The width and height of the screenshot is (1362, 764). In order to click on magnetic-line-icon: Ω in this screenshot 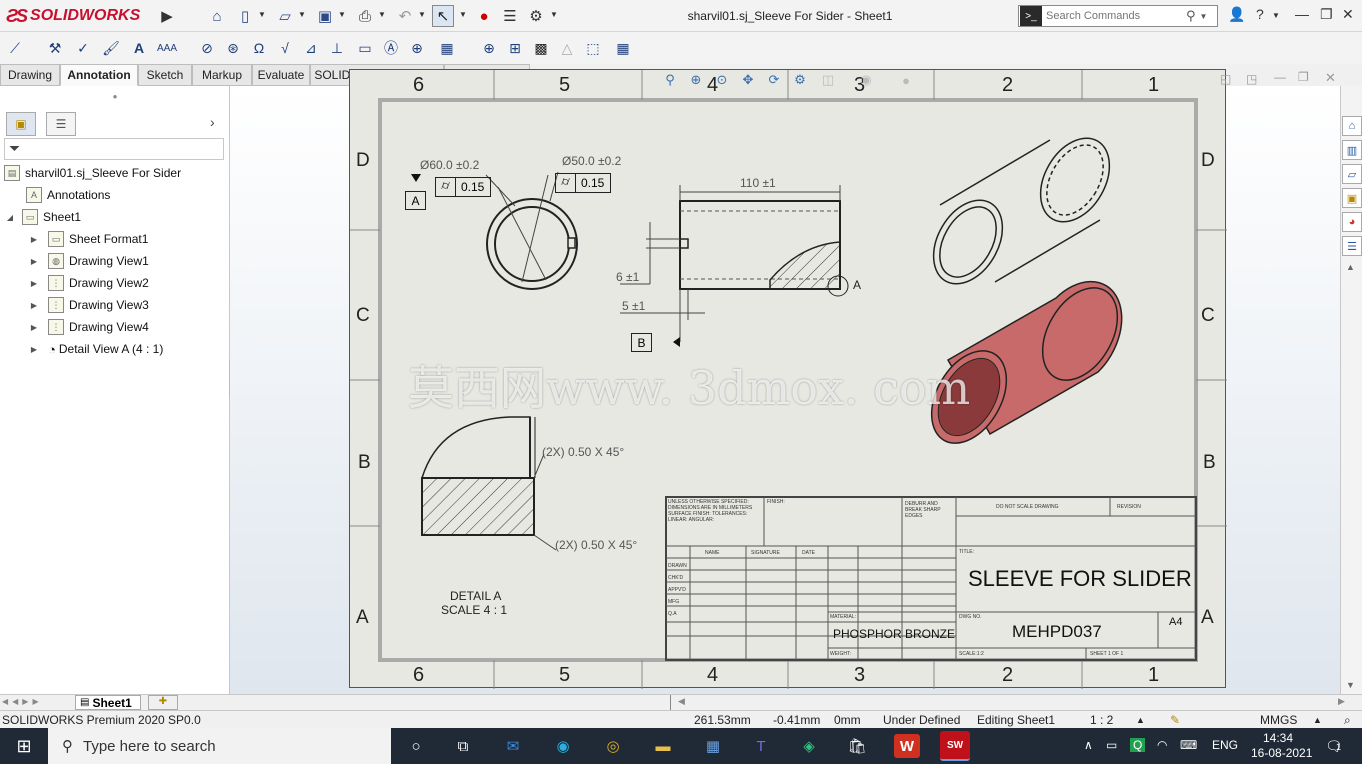, I will do `click(259, 48)`.